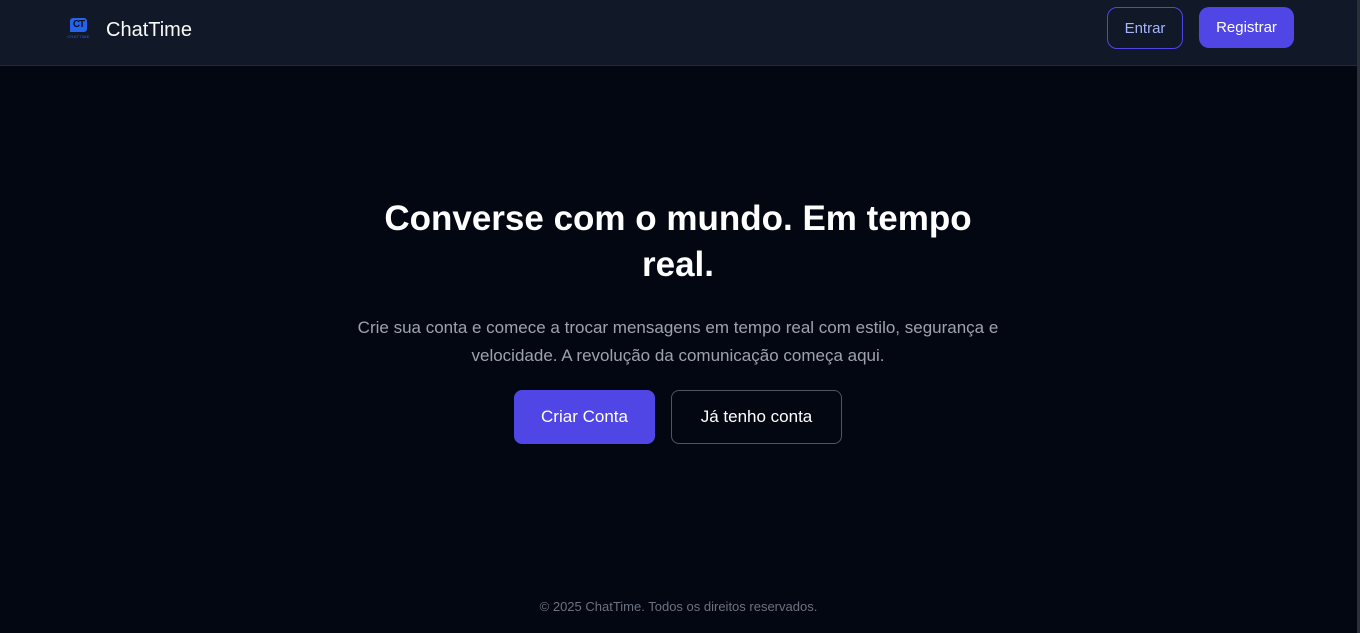 The width and height of the screenshot is (1360, 633). I want to click on logo-mark: CT, so click(78, 25).